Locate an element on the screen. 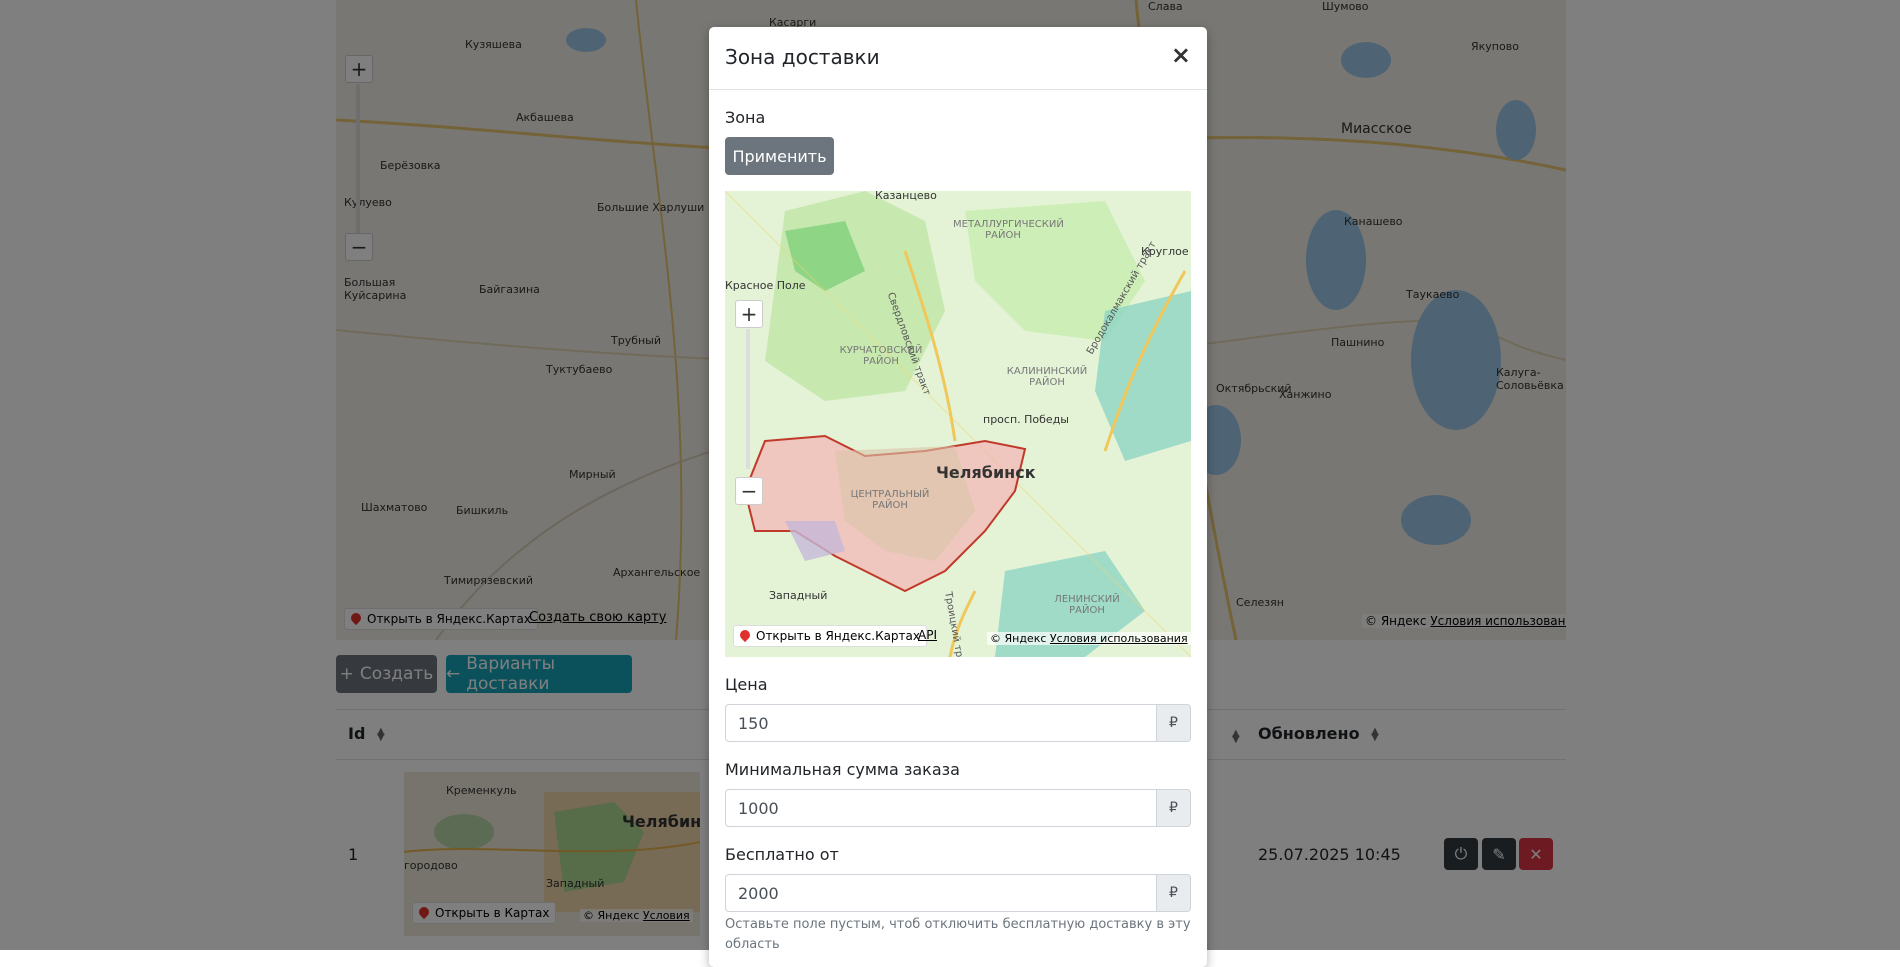  zone-zoom-slider is located at coordinates (748, 399).